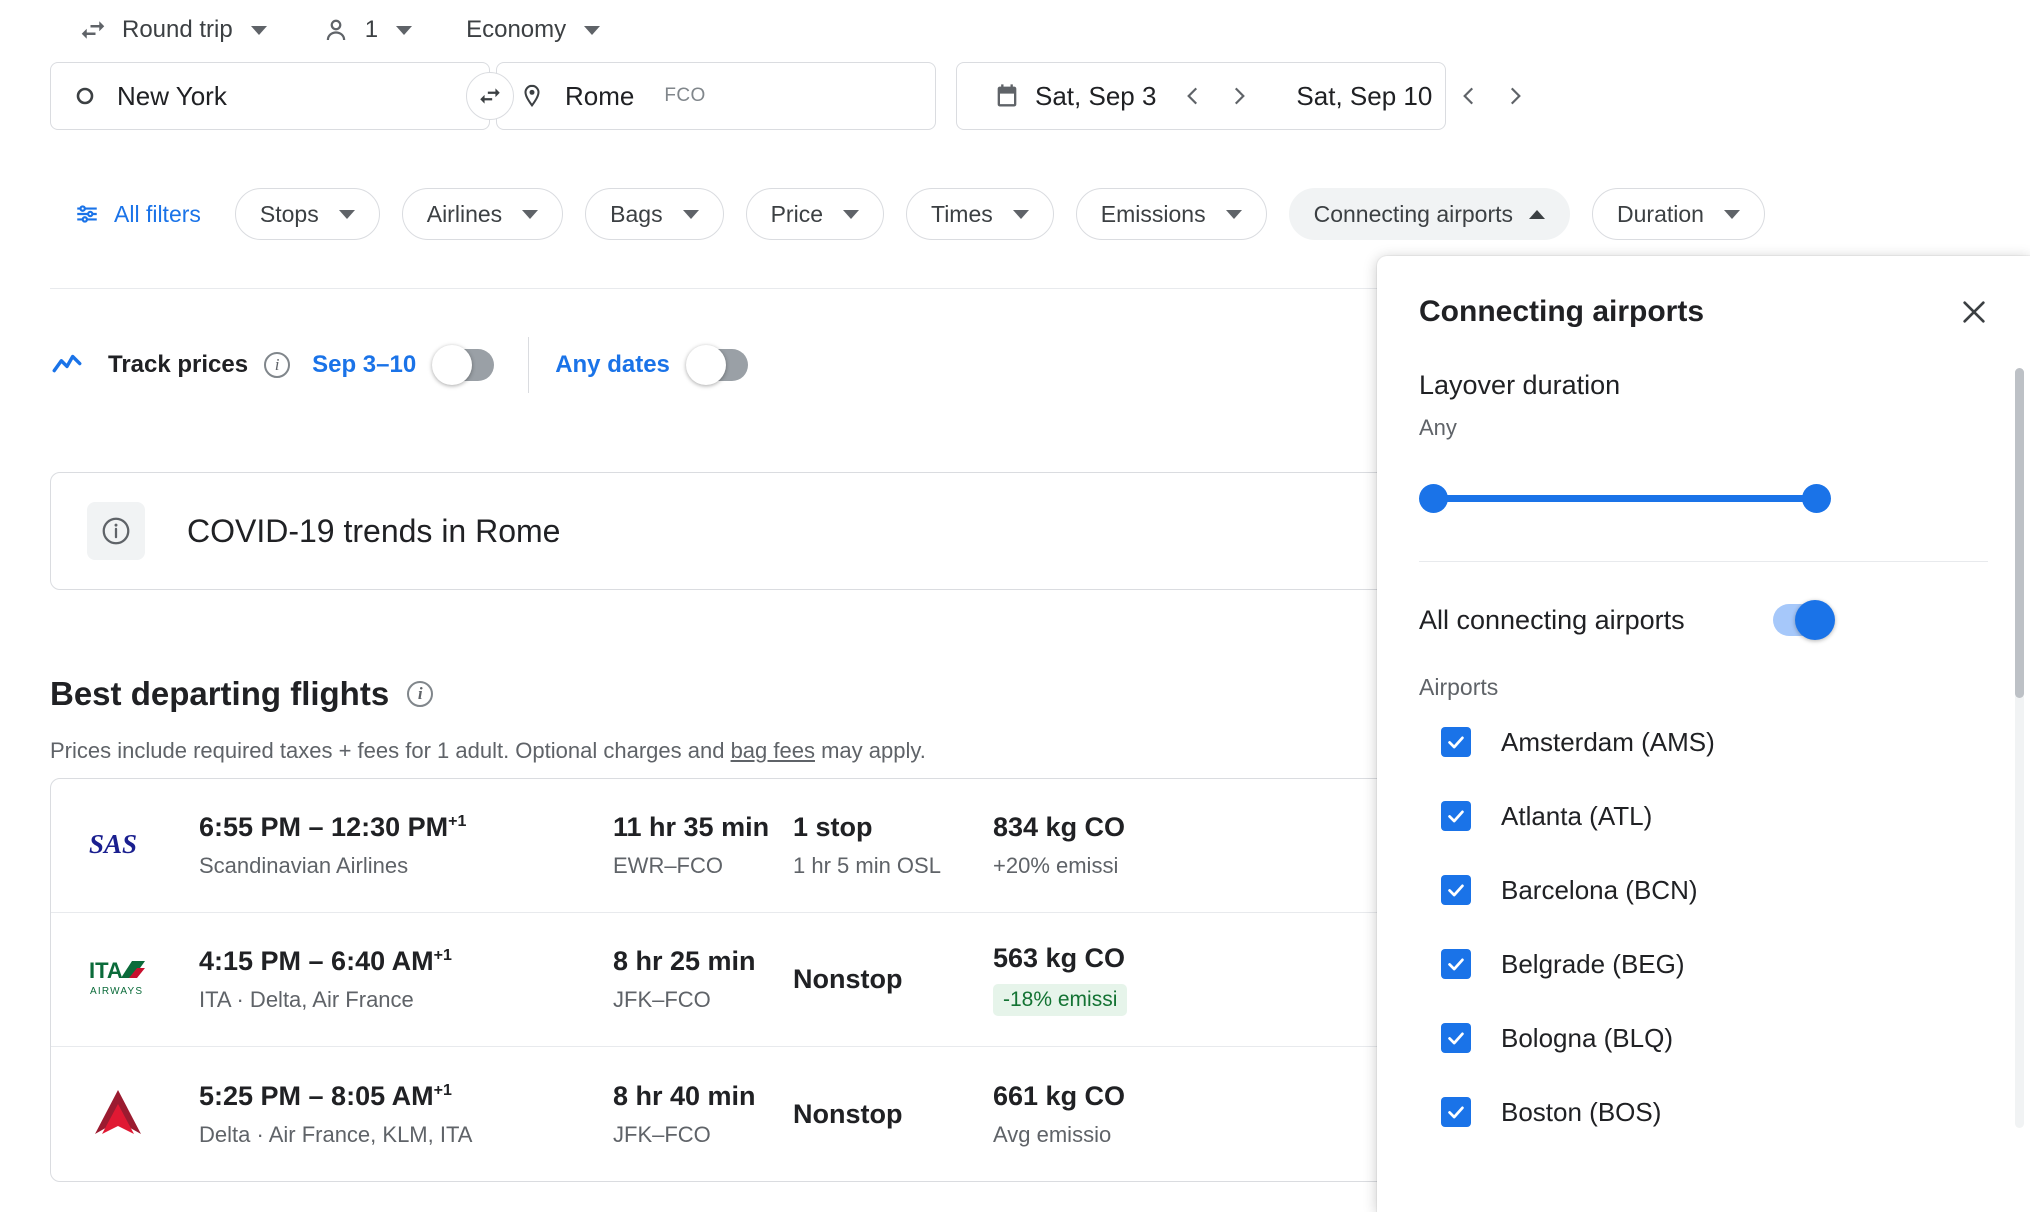 The image size is (2030, 1212). Describe the element at coordinates (2019, 533) in the screenshot. I see `scrollbar-thumb` at that location.